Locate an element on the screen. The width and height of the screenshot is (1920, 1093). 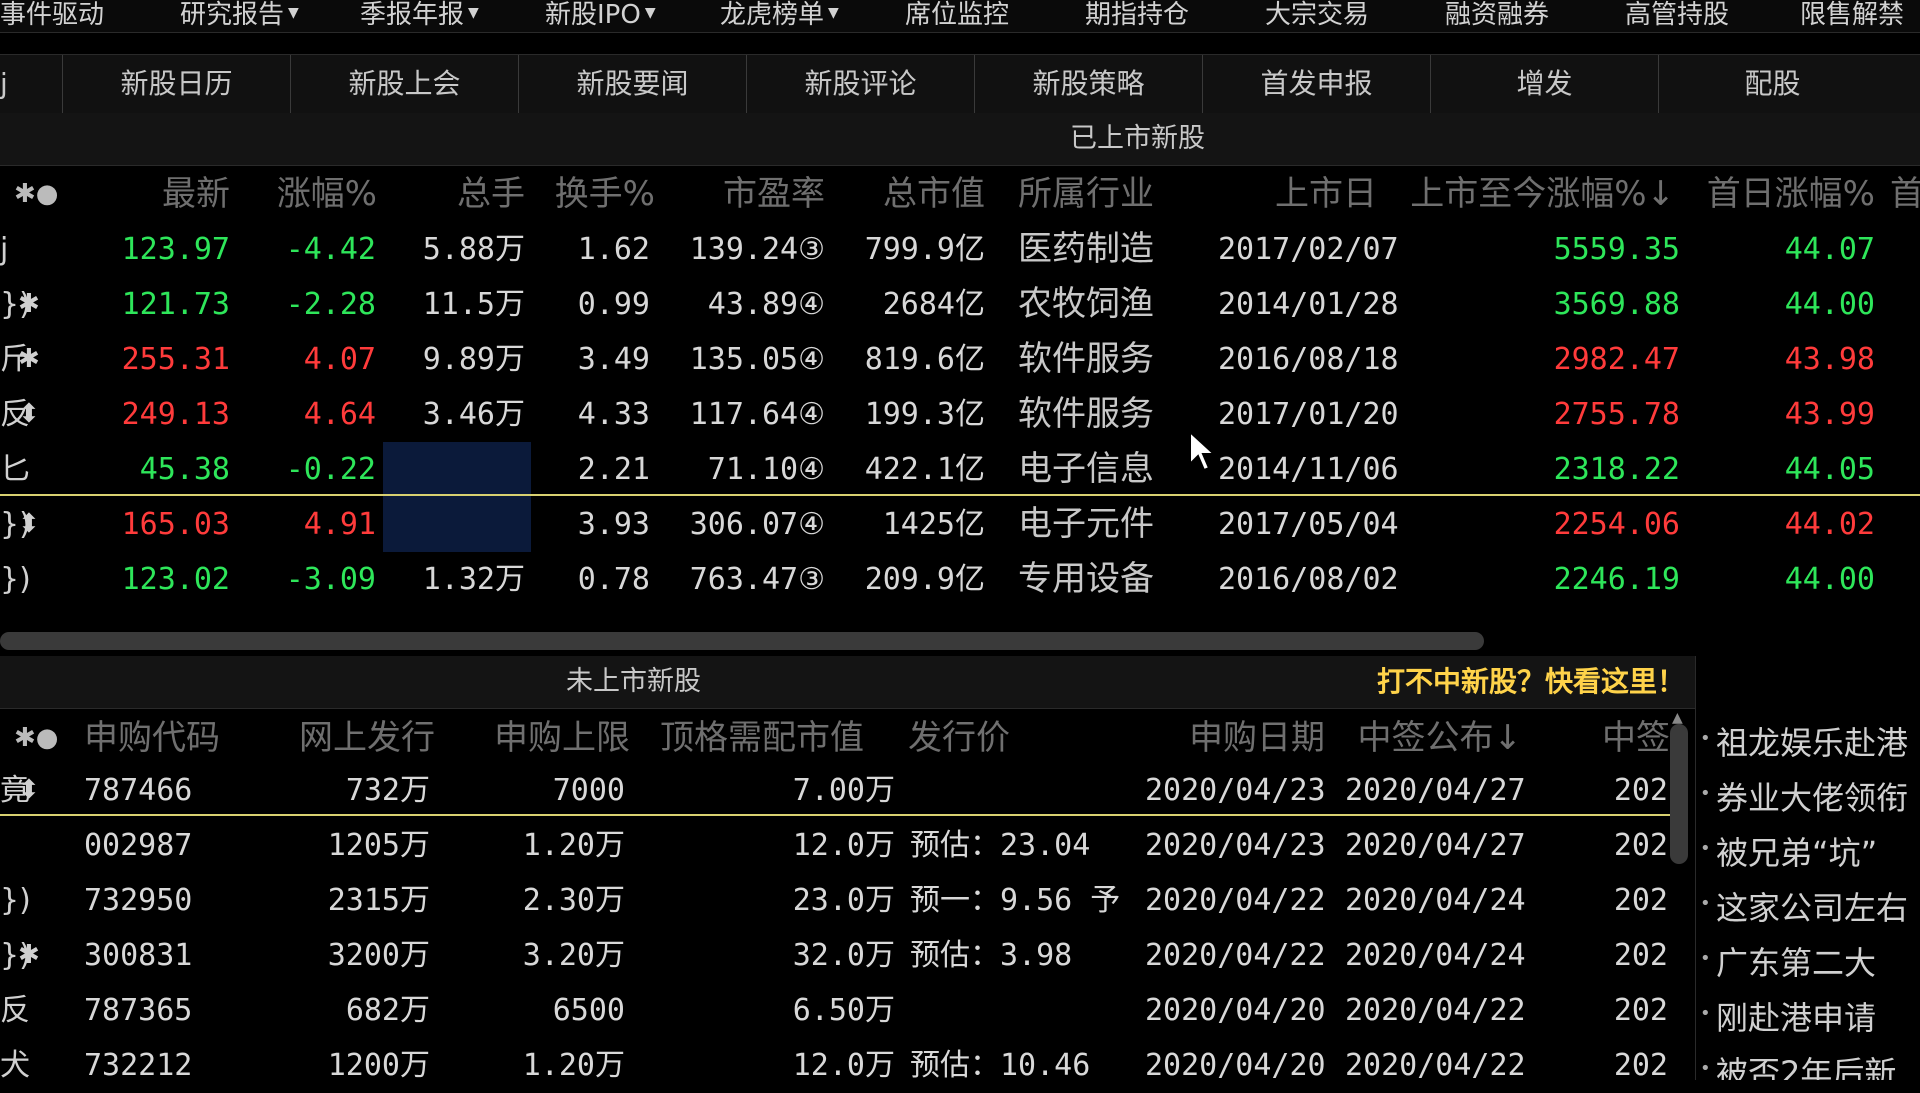
row-edge-text: j is located at coordinates (4, 249).